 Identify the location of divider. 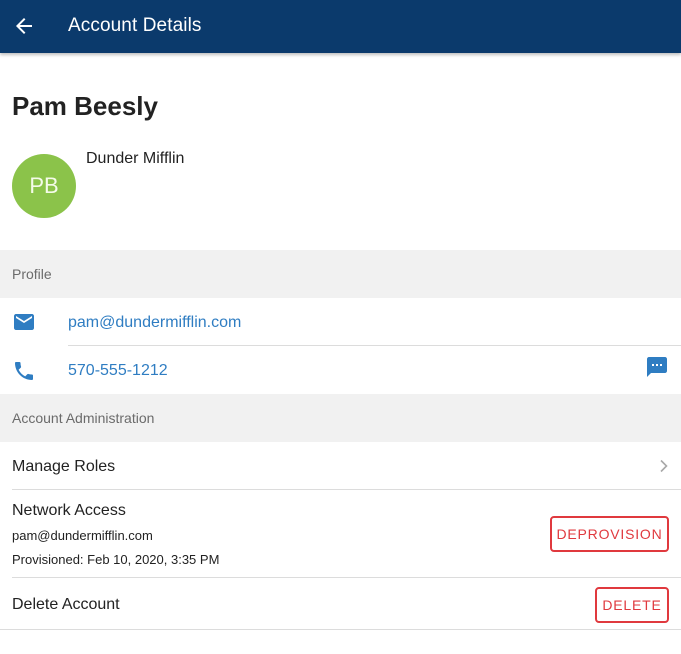
(340, 629).